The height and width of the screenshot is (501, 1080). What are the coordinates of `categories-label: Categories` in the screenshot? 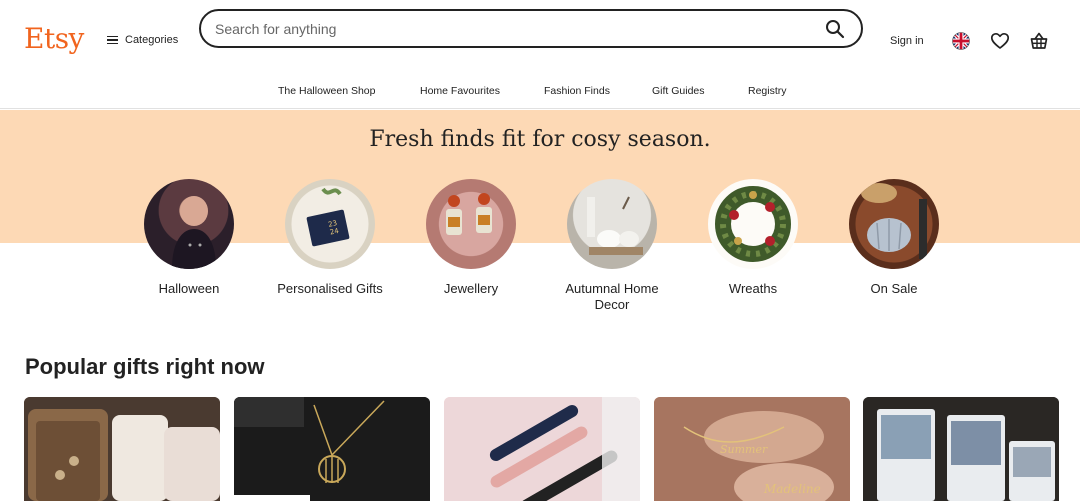 It's located at (152, 40).